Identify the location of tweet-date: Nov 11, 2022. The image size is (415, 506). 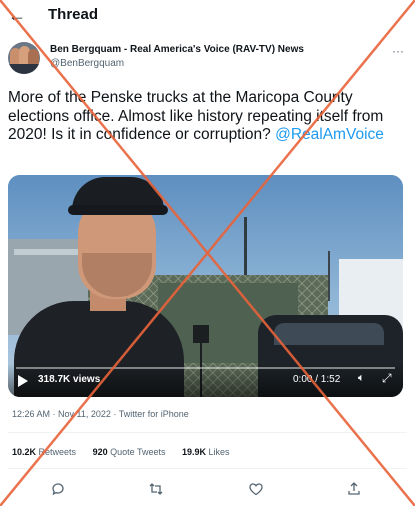
(84, 414).